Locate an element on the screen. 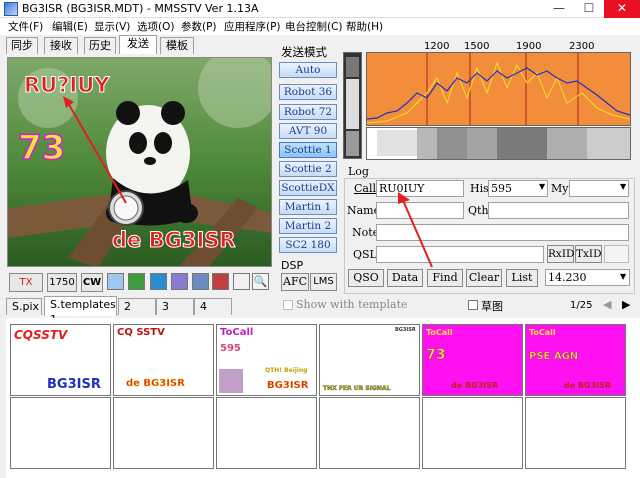 Image resolution: width=640 pixels, height=478 pixels. tx-mode-heading: 发送模式 is located at coordinates (304, 52).